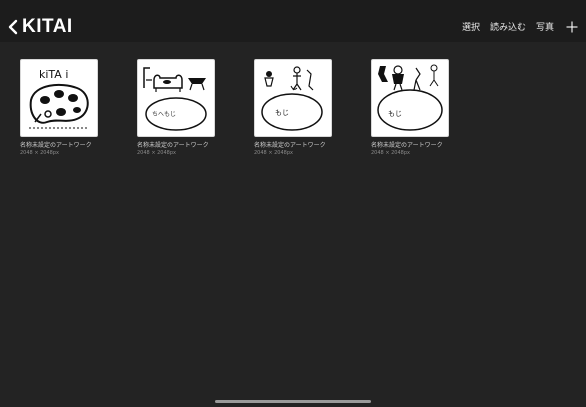 The height and width of the screenshot is (407, 586). What do you see at coordinates (53, 74) in the screenshot?
I see `sketch-text: kiTA i` at bounding box center [53, 74].